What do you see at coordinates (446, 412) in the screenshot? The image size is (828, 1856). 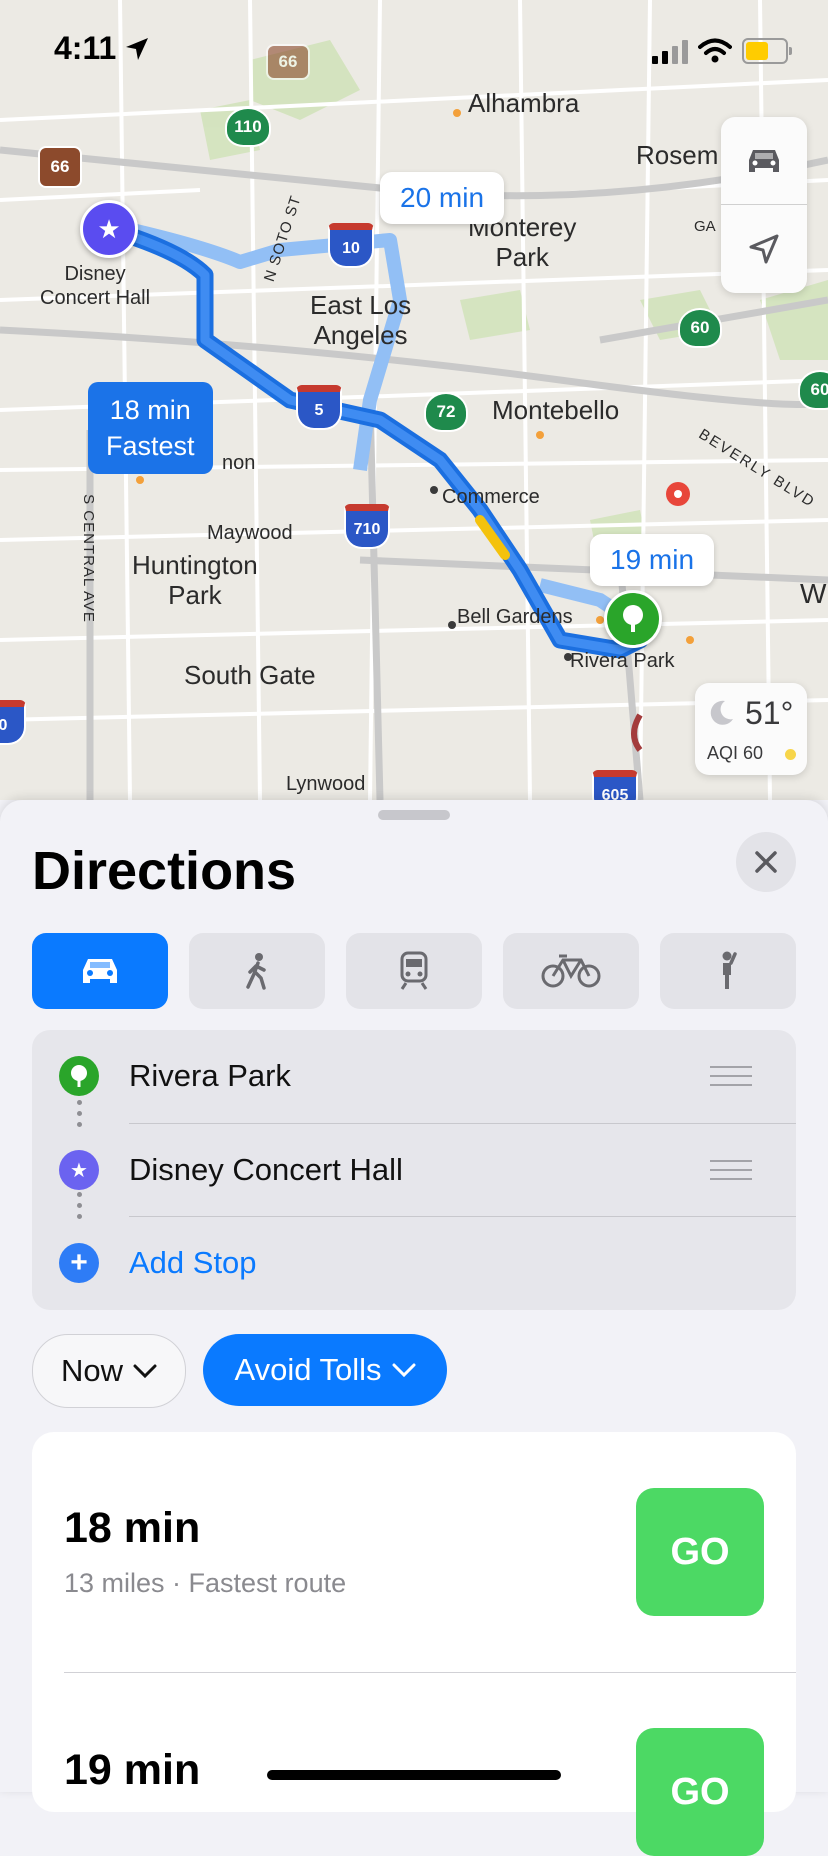 I see `shield-72: 72` at bounding box center [446, 412].